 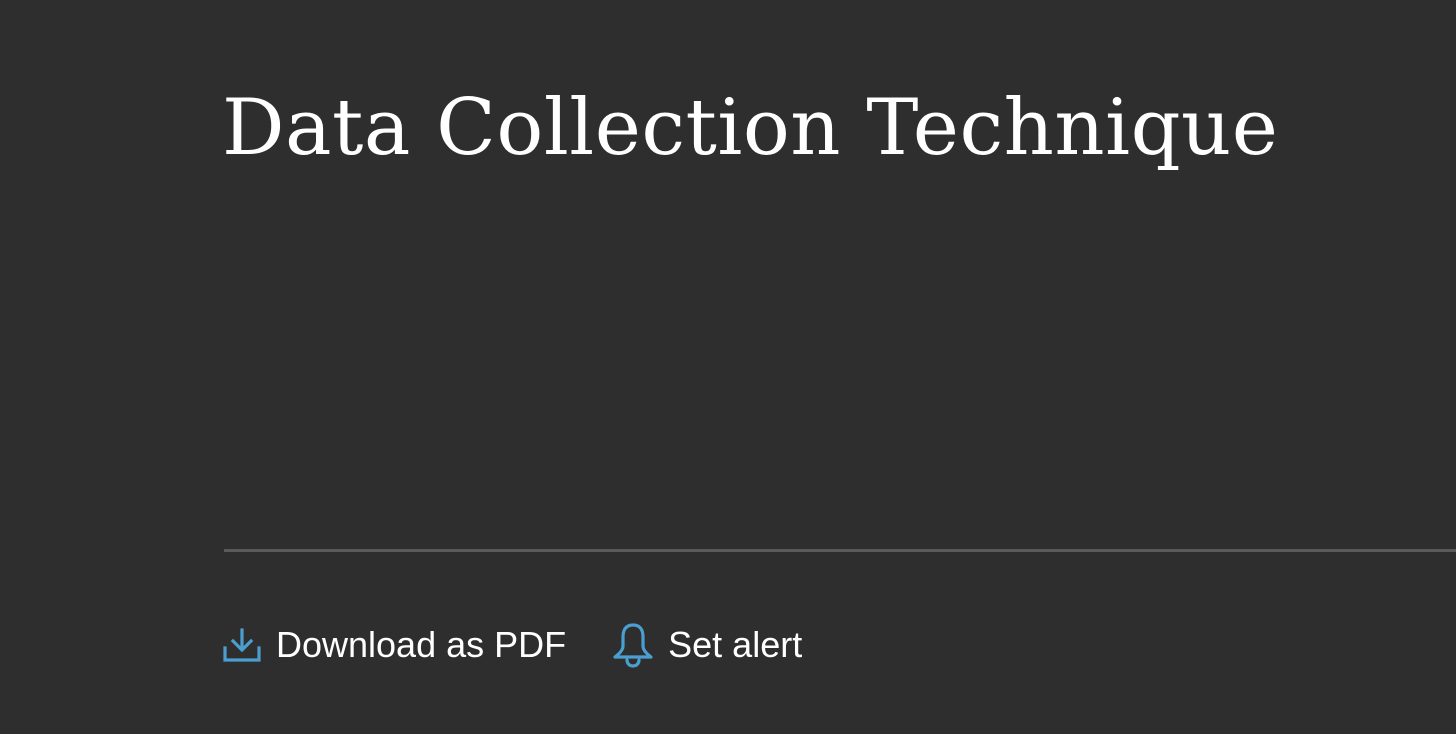 What do you see at coordinates (421, 644) in the screenshot?
I see `download-pdf-label: Download as PDF` at bounding box center [421, 644].